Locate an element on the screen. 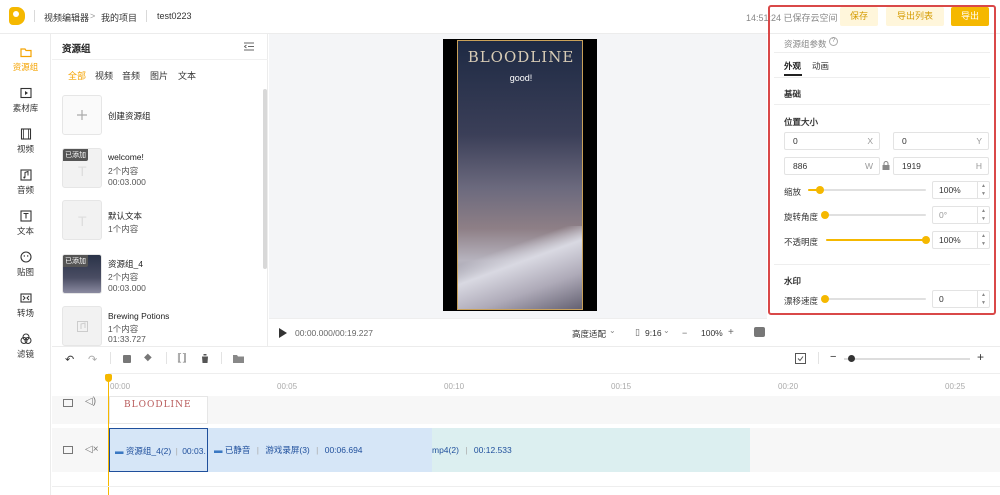 The height and width of the screenshot is (495, 1000). resource-name: 资源组_4 is located at coordinates (125, 264).